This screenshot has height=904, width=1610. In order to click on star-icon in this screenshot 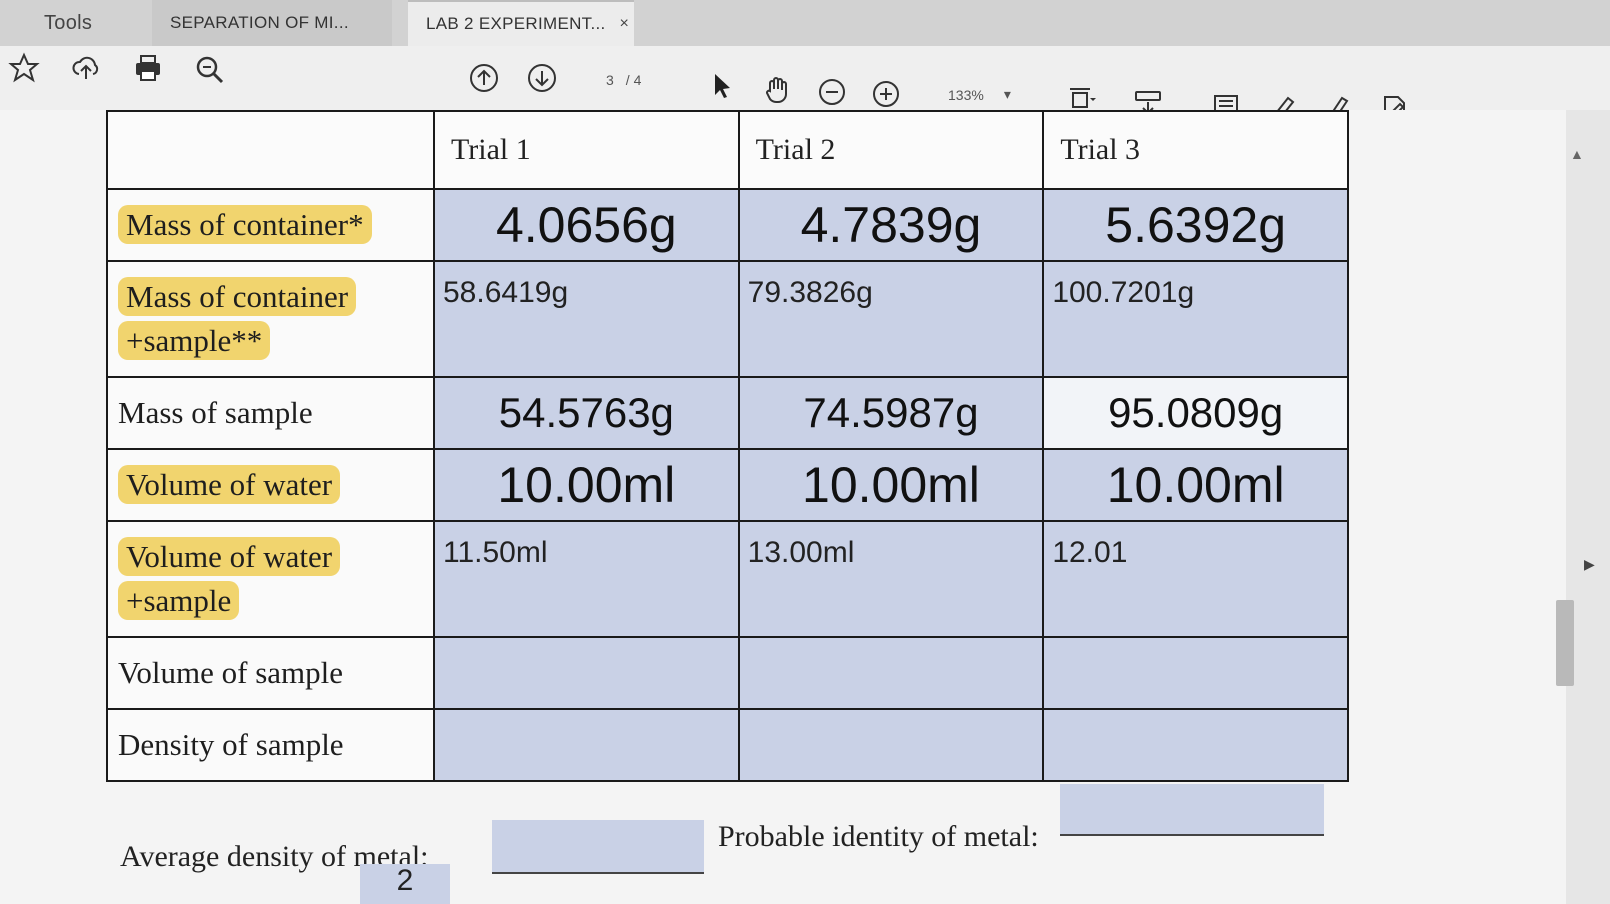, I will do `click(24, 68)`.